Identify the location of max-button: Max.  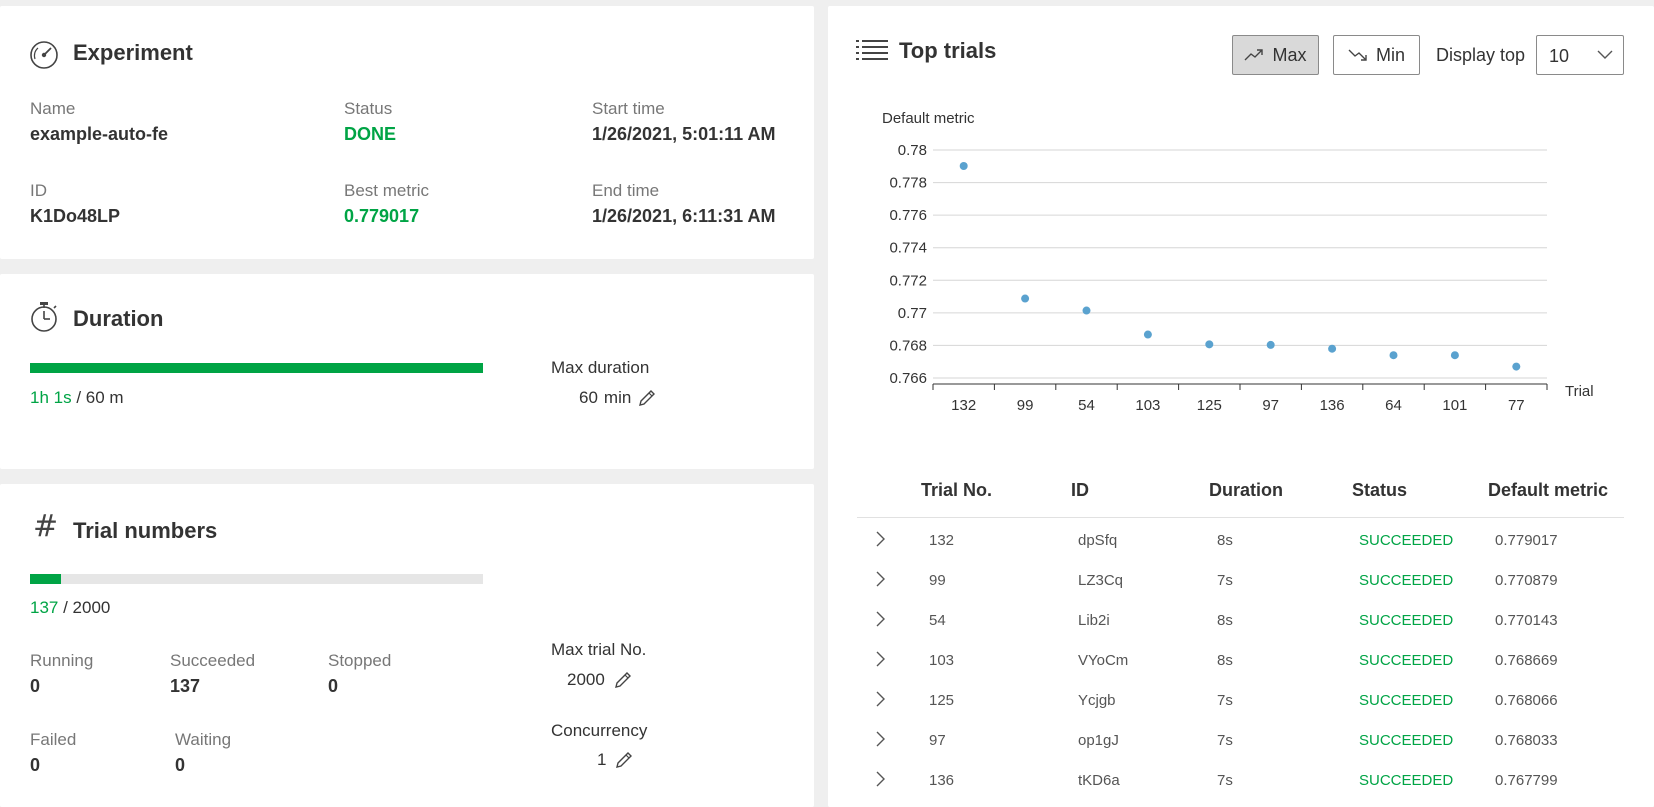
(1275, 55).